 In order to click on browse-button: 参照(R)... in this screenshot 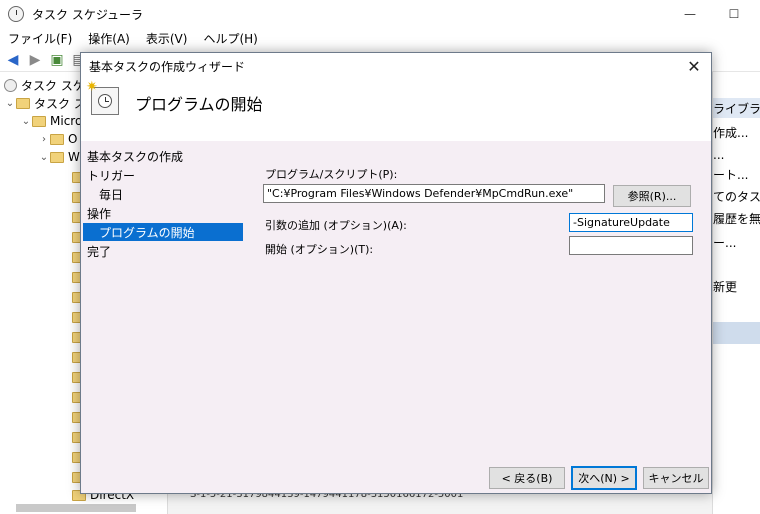, I will do `click(652, 196)`.